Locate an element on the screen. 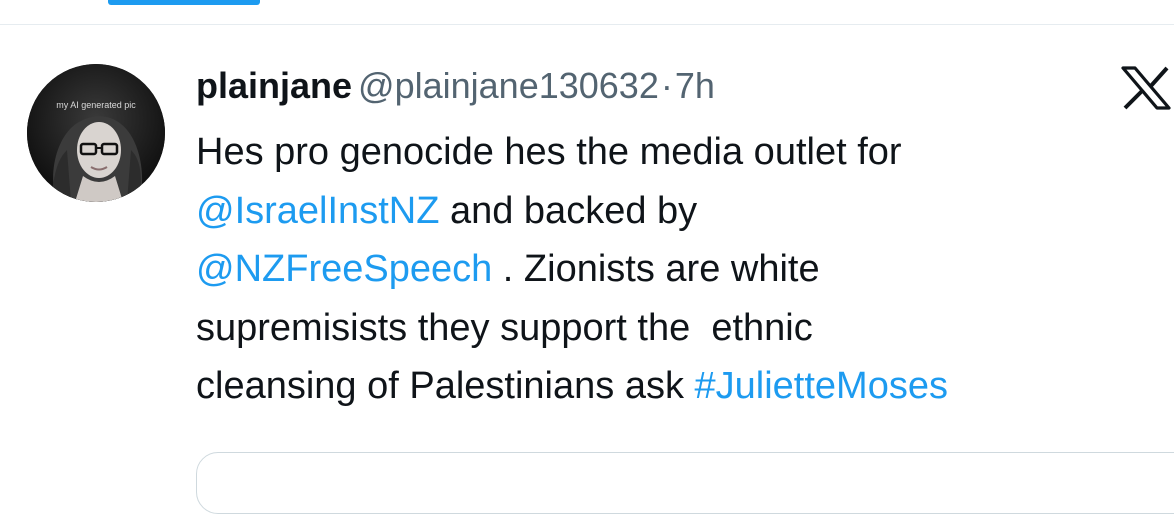  mention-nzfreespeech: @NZFreeSpeech is located at coordinates (344, 269).